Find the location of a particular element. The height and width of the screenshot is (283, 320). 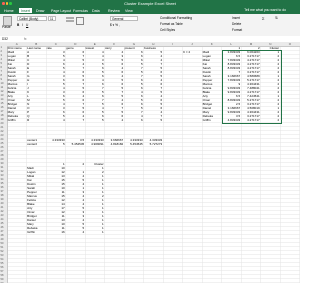

formula-input is located at coordinates (165, 39).